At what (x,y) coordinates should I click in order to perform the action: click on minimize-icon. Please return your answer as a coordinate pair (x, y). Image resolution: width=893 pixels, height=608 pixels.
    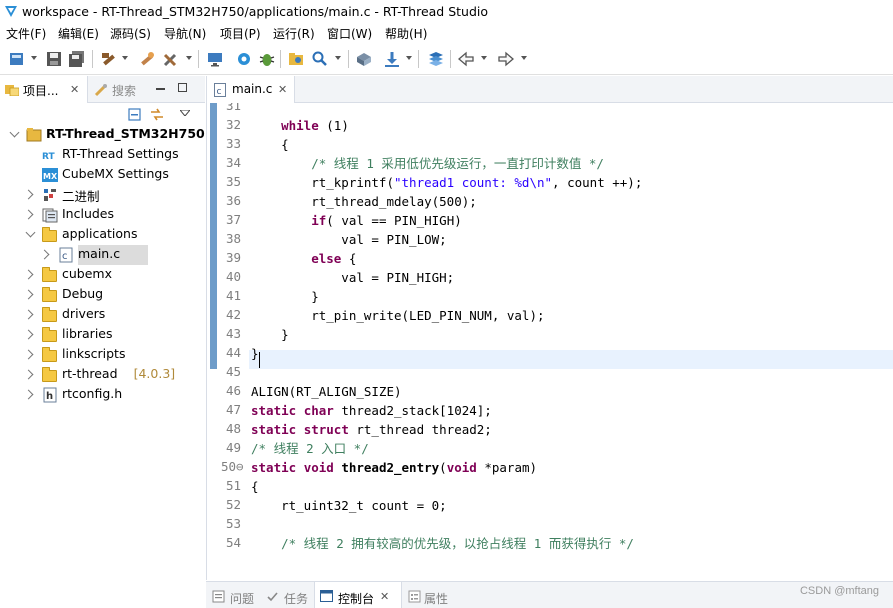
    Looking at the image, I should click on (160, 89).